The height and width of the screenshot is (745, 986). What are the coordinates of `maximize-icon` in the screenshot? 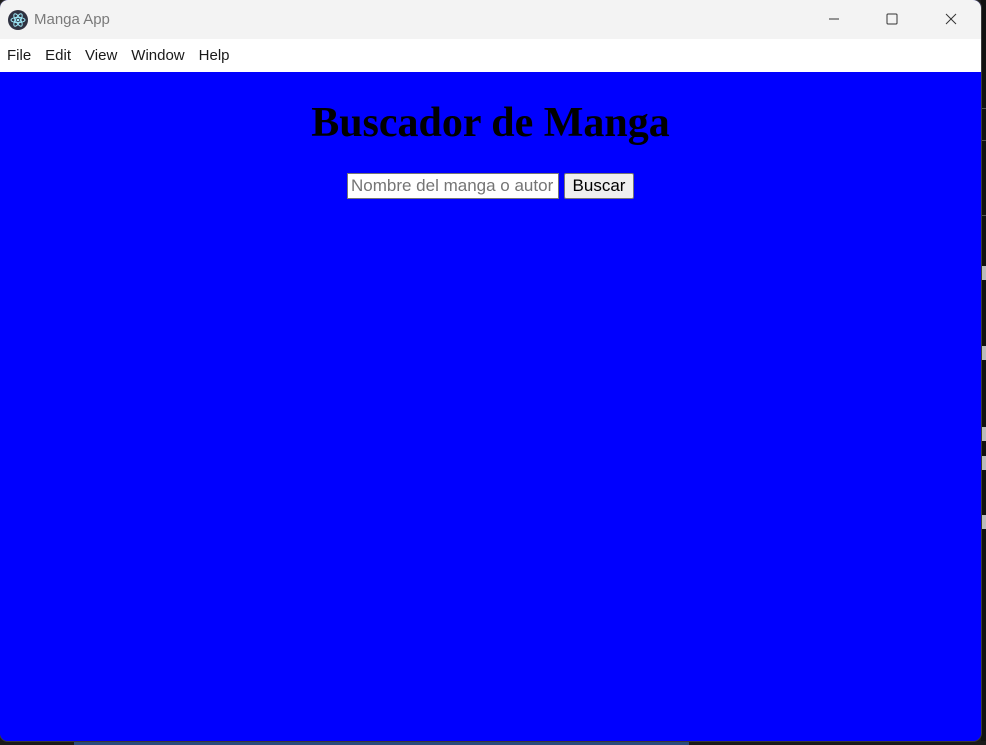 It's located at (892, 19).